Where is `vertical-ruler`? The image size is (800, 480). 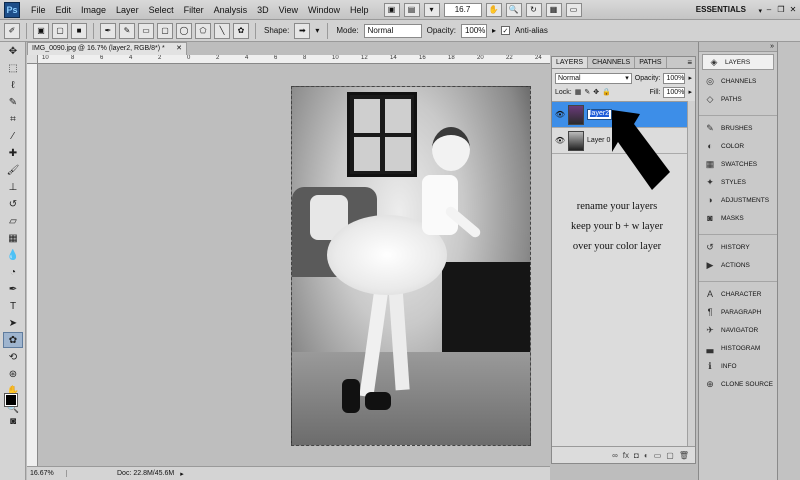
vertical-ruler is located at coordinates (32, 265).